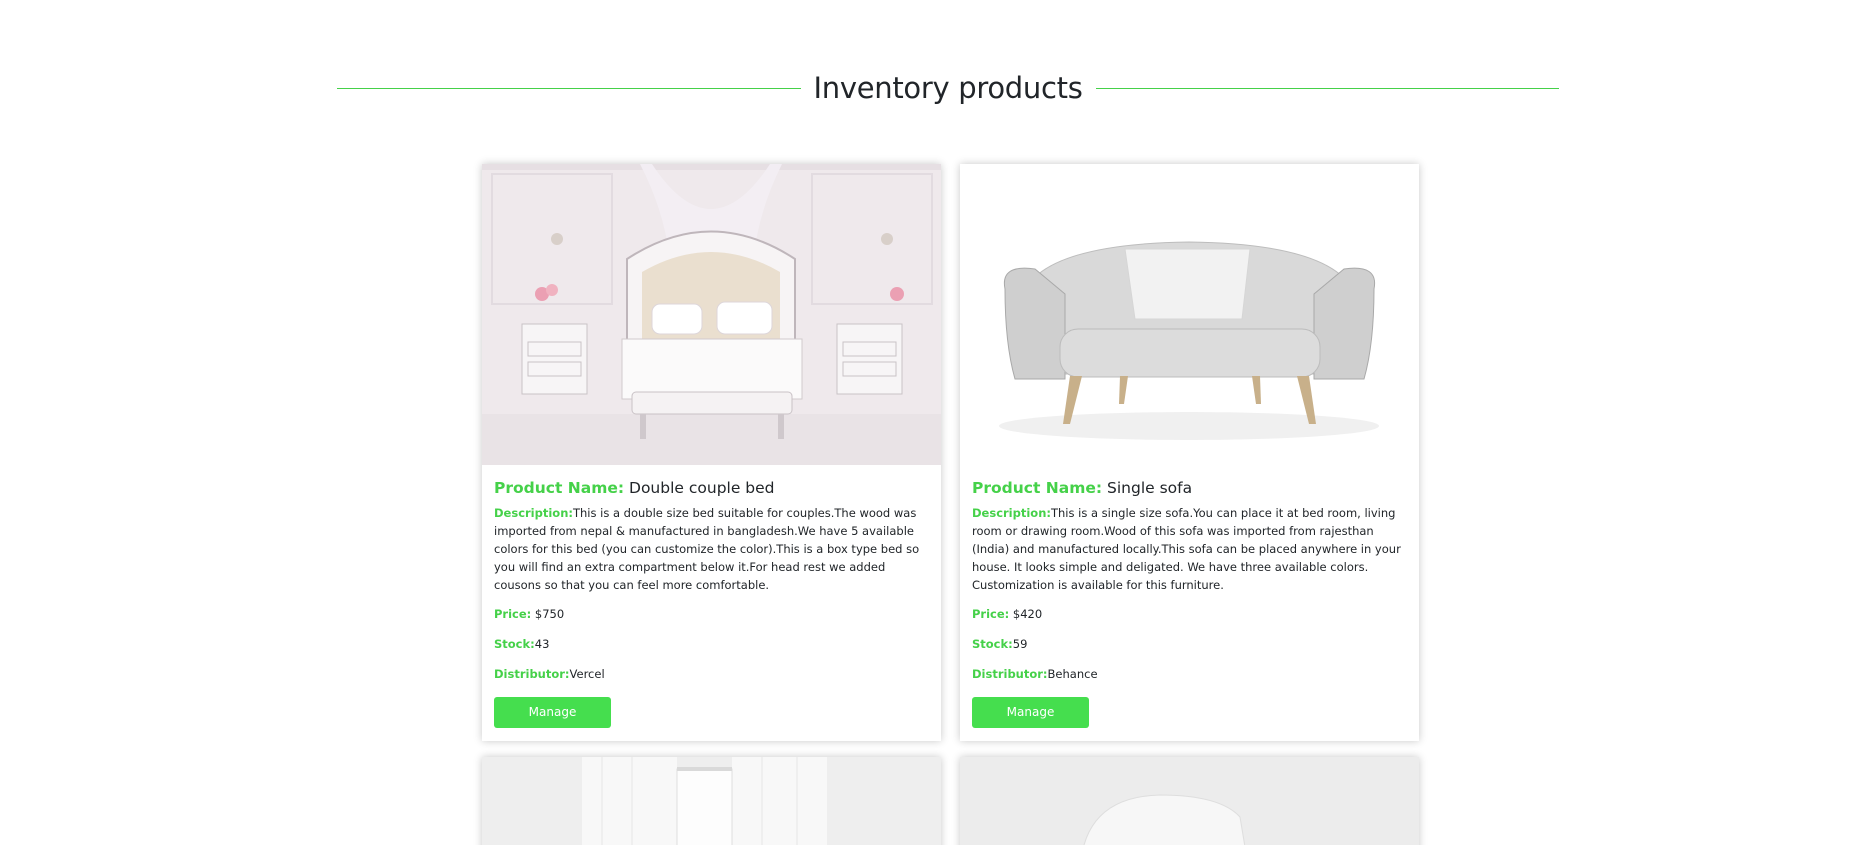 This screenshot has width=1860, height=845. I want to click on product-card-curtain, so click(711, 801).